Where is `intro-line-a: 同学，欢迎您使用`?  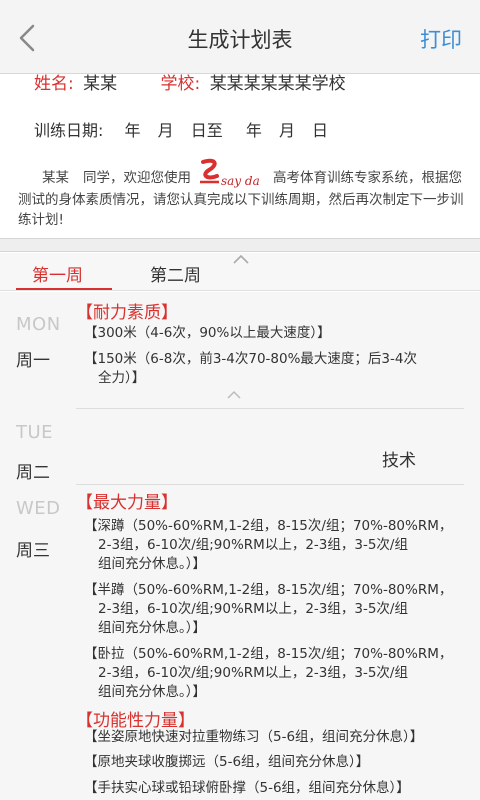 intro-line-a: 同学，欢迎您使用 is located at coordinates (137, 178).